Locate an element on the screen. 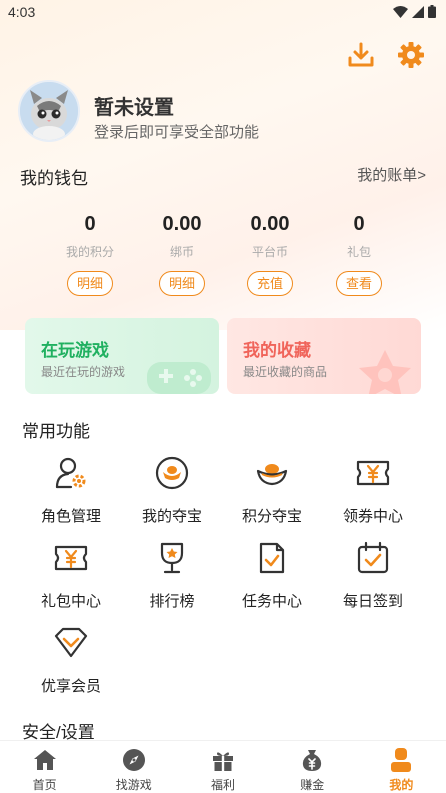  download-button is located at coordinates (361, 55).